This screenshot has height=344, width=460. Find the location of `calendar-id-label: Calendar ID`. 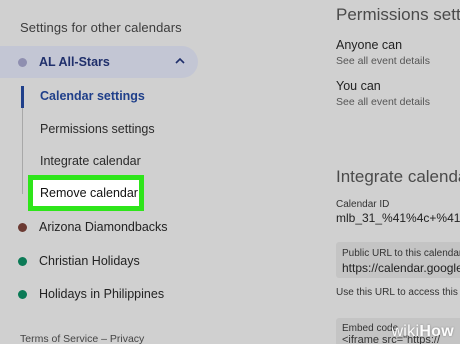

calendar-id-label: Calendar ID is located at coordinates (363, 204).